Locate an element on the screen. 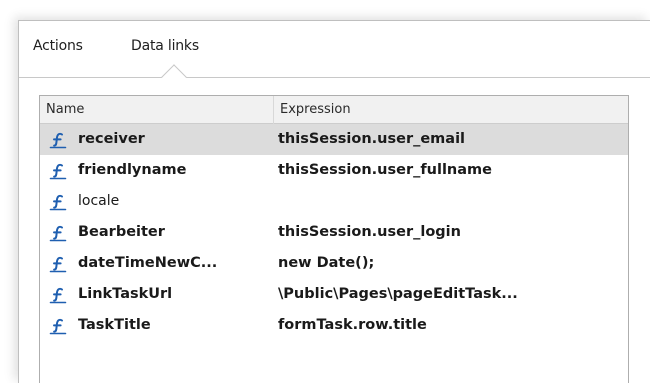  row-name: friendlyname is located at coordinates (132, 170).